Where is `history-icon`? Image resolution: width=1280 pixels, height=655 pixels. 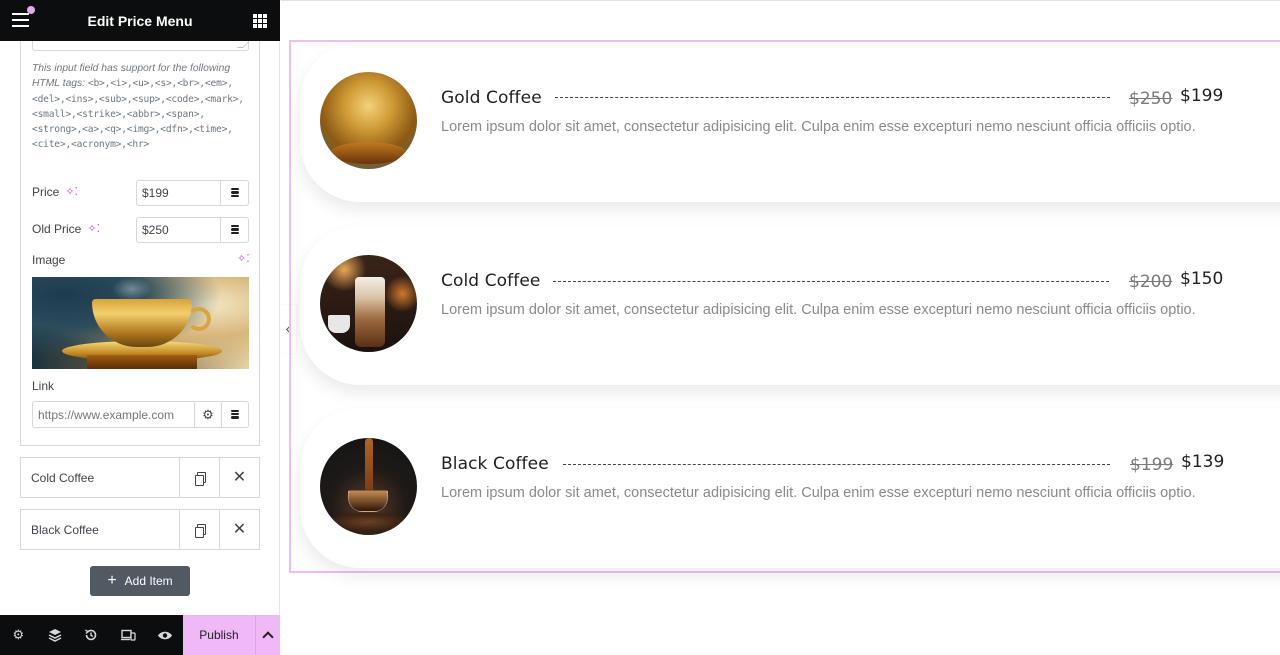 history-icon is located at coordinates (91, 635).